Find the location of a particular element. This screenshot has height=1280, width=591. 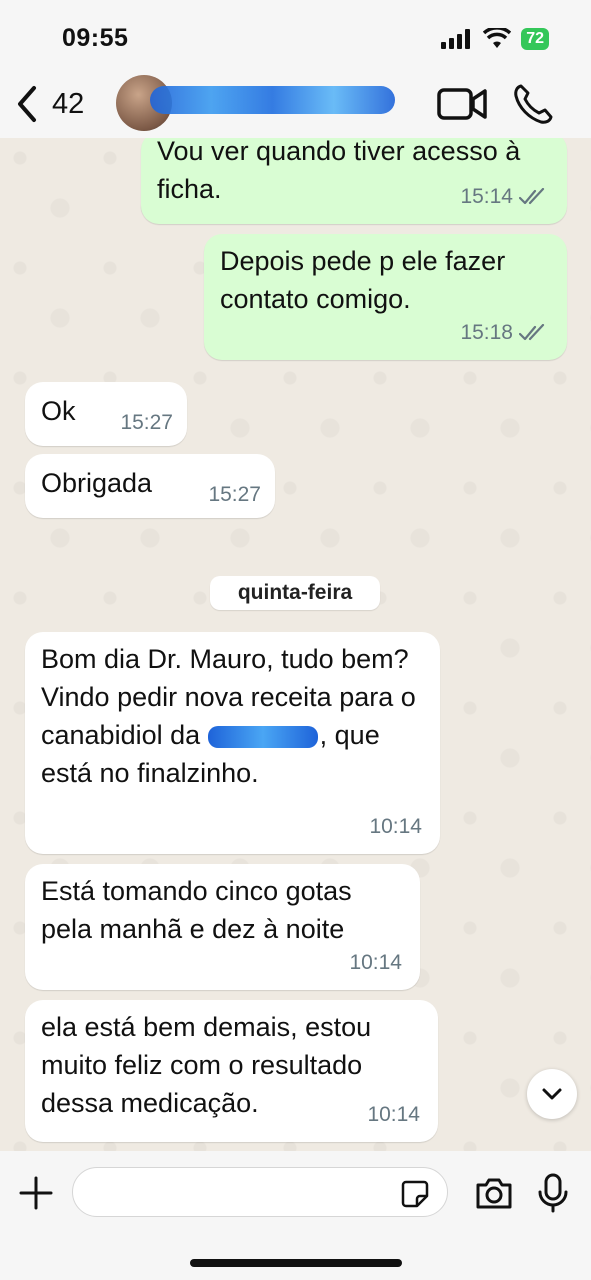

microphone-icon is located at coordinates (553, 1193).